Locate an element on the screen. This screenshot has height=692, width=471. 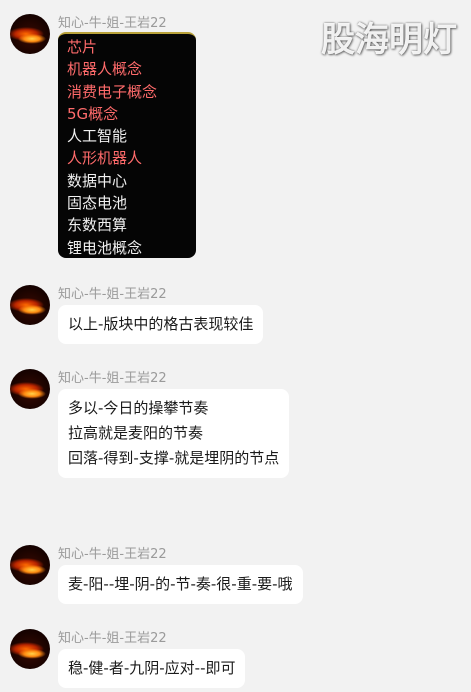
image-line: 5G概念 is located at coordinates (93, 113).